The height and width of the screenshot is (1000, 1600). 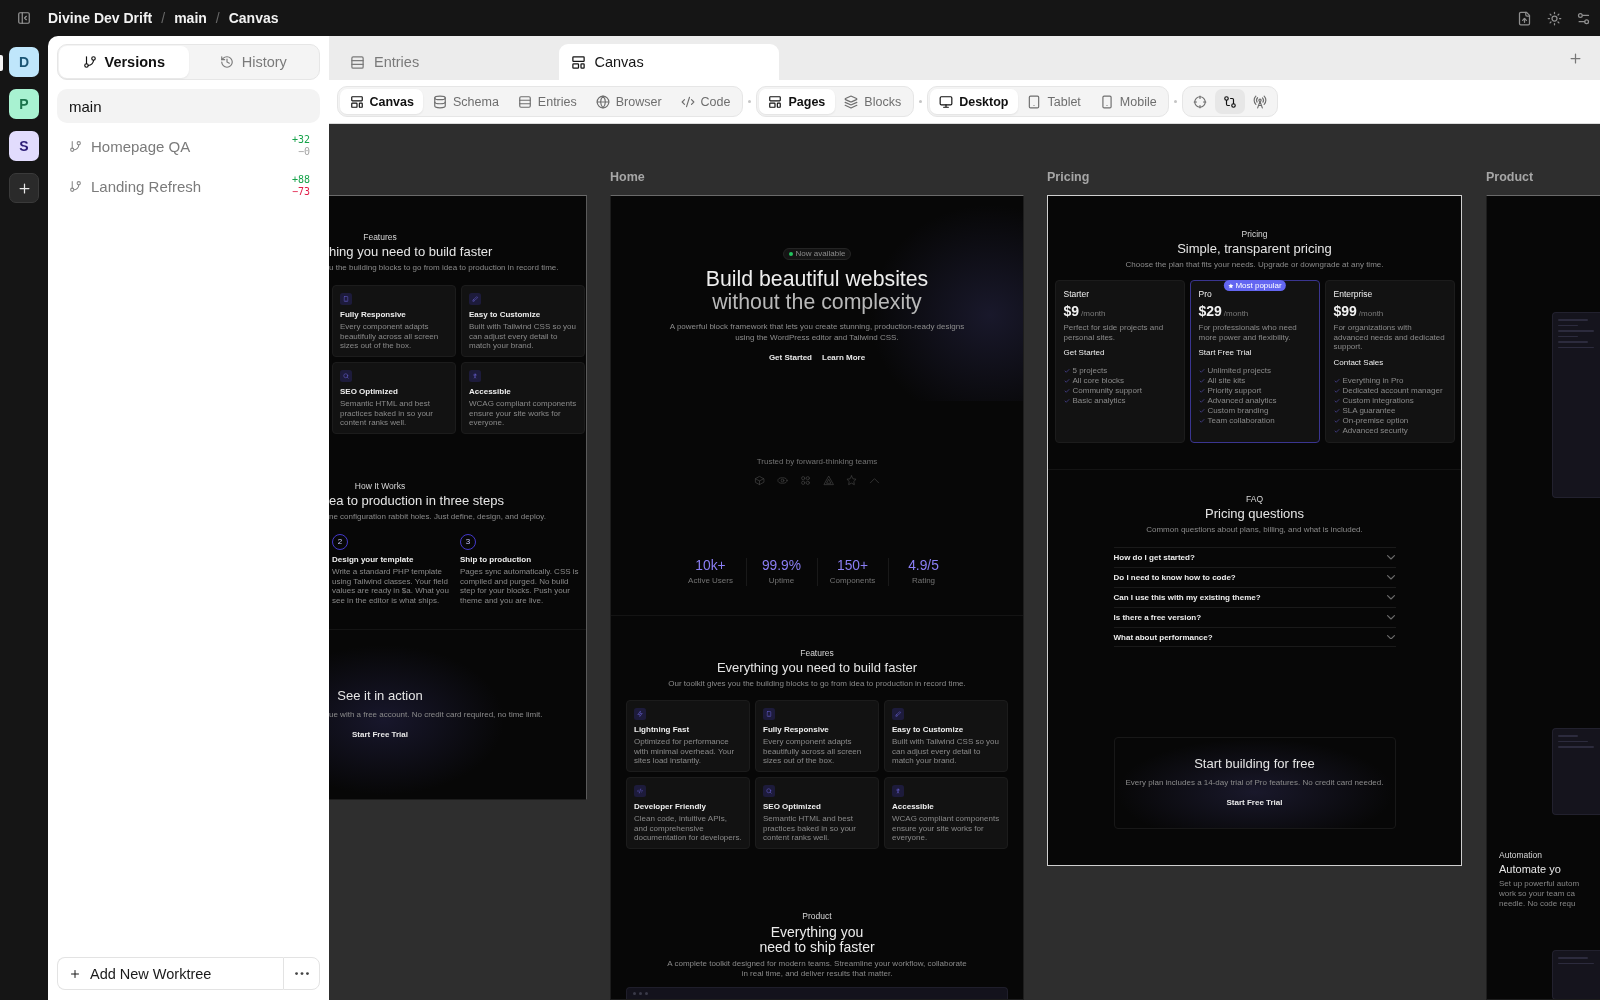 What do you see at coordinates (300, 140) in the screenshot?
I see `diff-count: +32` at bounding box center [300, 140].